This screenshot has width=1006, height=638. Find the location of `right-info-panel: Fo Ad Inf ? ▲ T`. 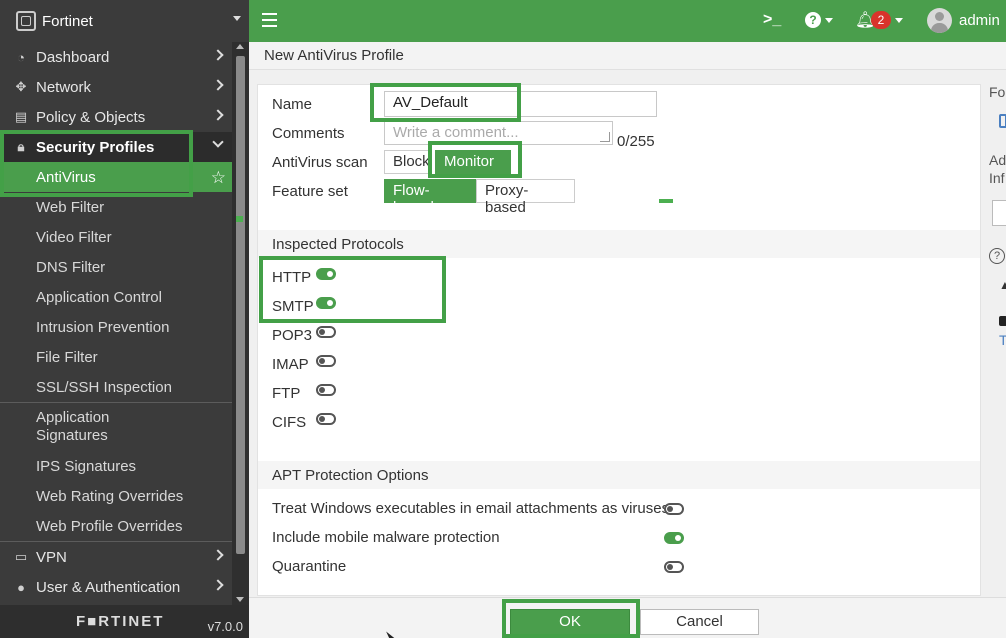

right-info-panel: Fo Ad Inf ? ▲ T is located at coordinates (993, 333).